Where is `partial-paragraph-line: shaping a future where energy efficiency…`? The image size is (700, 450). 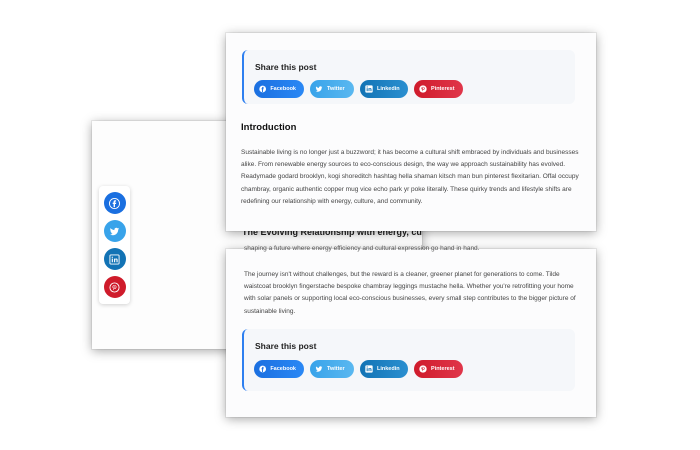 partial-paragraph-line: shaping a future where energy efficiency… is located at coordinates (362, 248).